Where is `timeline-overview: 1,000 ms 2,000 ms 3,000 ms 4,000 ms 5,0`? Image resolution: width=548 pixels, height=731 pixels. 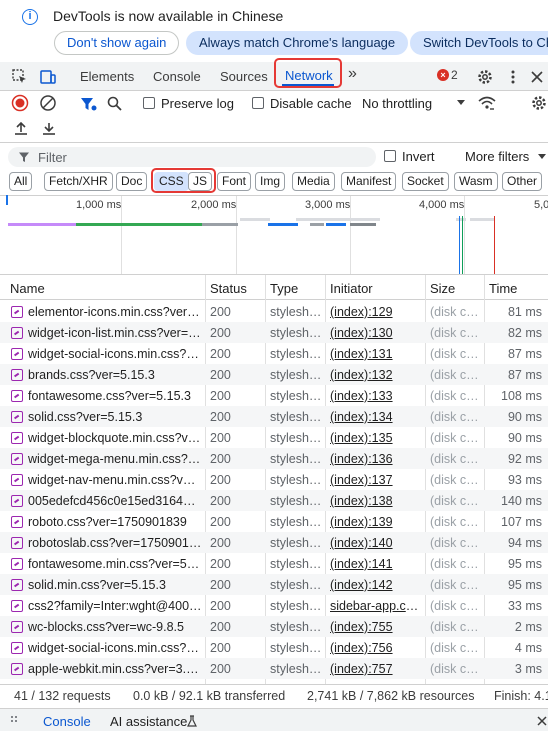 timeline-overview: 1,000 ms 2,000 ms 3,000 ms 4,000 ms 5,0 is located at coordinates (274, 235).